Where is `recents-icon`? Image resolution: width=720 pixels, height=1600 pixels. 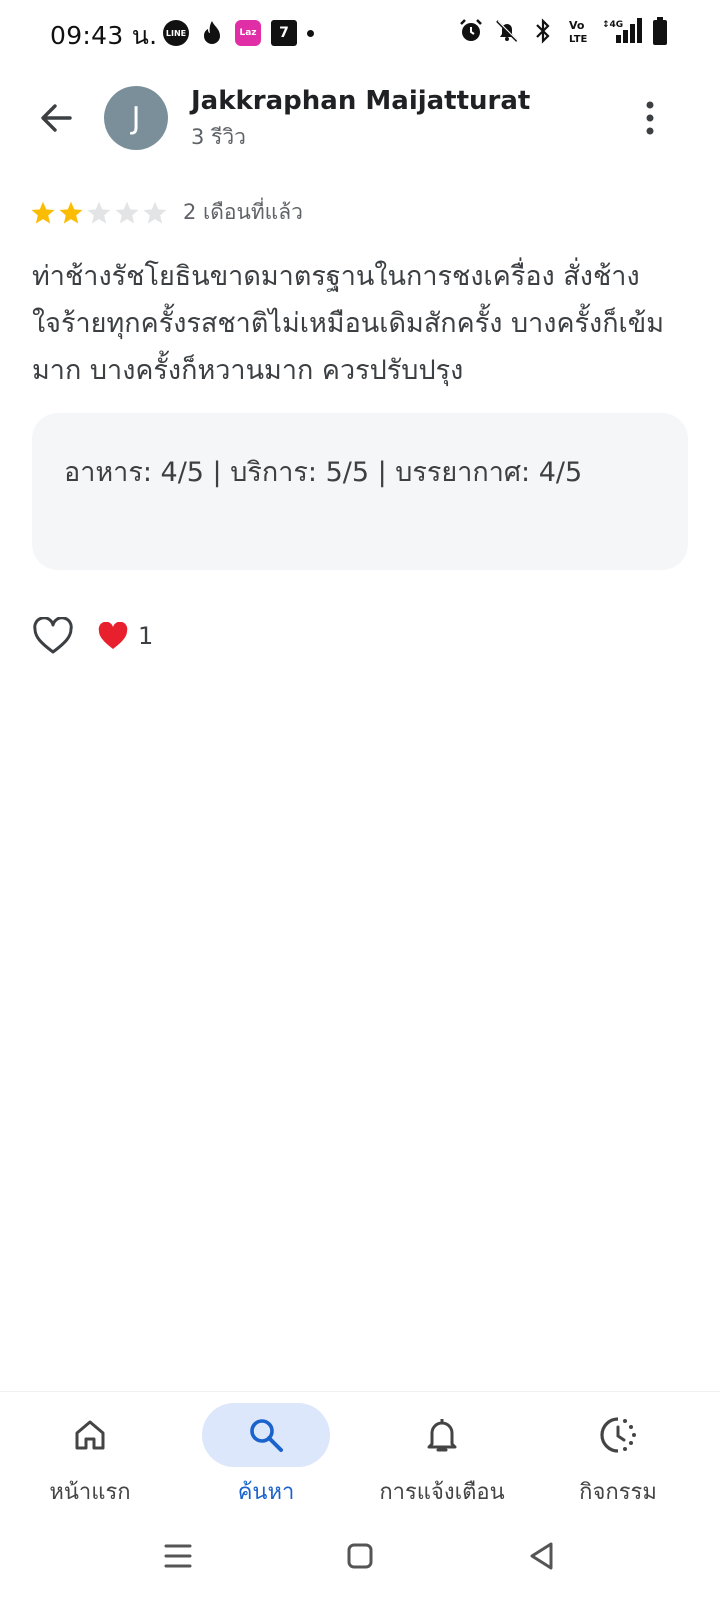
recents-icon is located at coordinates (178, 1556).